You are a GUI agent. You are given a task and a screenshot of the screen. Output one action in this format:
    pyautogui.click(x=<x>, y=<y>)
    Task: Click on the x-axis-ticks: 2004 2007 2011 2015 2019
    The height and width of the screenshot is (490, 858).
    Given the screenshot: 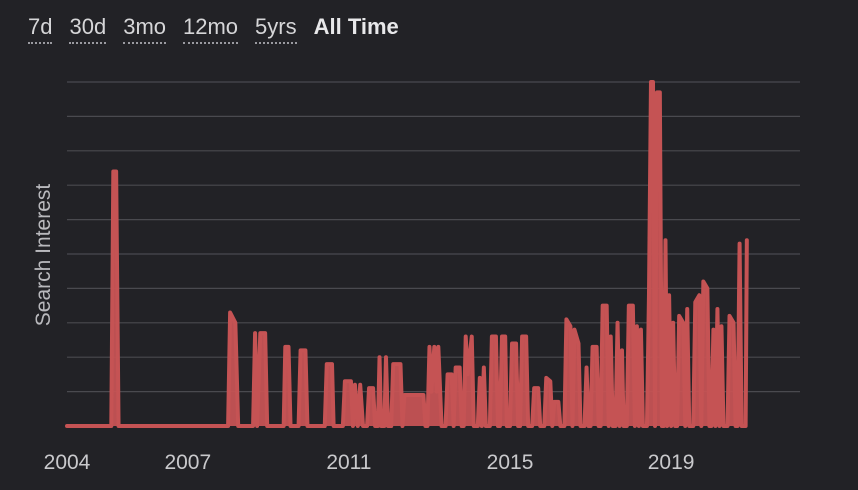 What is the action you would take?
    pyautogui.click(x=369, y=462)
    